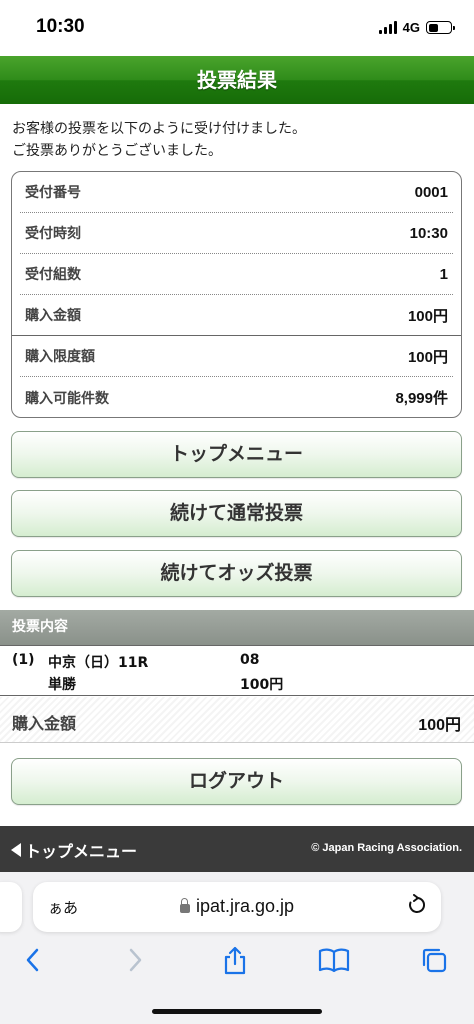 Image resolution: width=474 pixels, height=1024 pixels. I want to click on bet-item: (1) 中京（日）11R 08 単勝 100円, so click(237, 670).